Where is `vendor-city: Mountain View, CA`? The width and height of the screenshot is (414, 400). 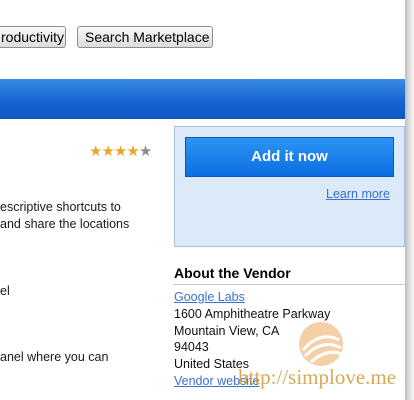 vendor-city: Mountain View, CA is located at coordinates (227, 331).